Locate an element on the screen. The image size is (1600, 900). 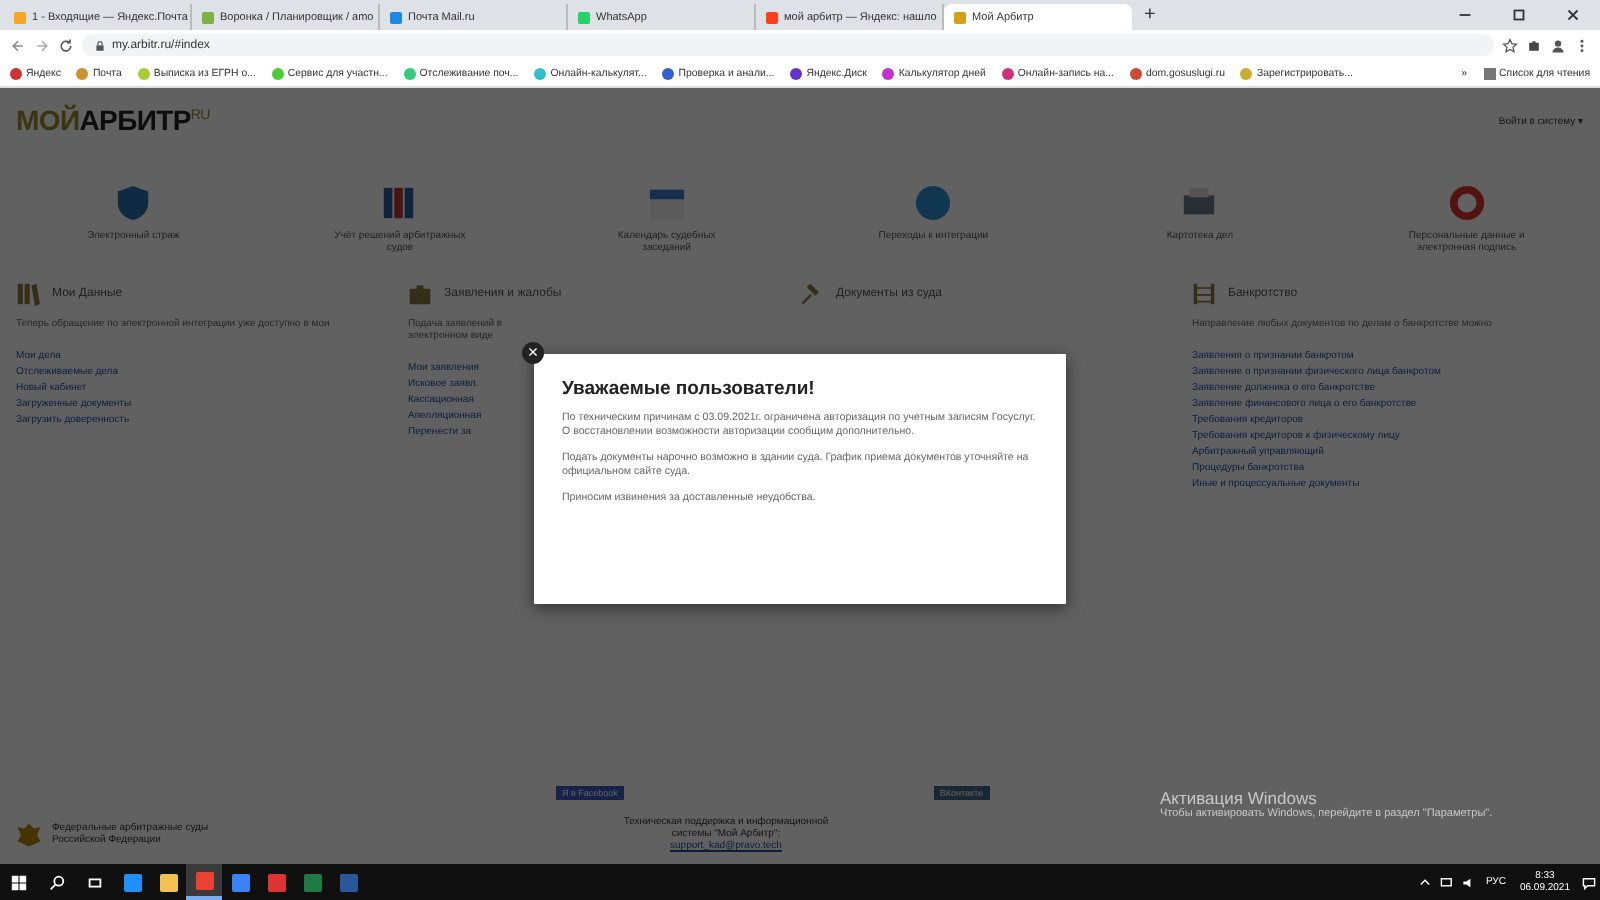
dialog-title: Уважаемые пользователи! is located at coordinates (689, 389).